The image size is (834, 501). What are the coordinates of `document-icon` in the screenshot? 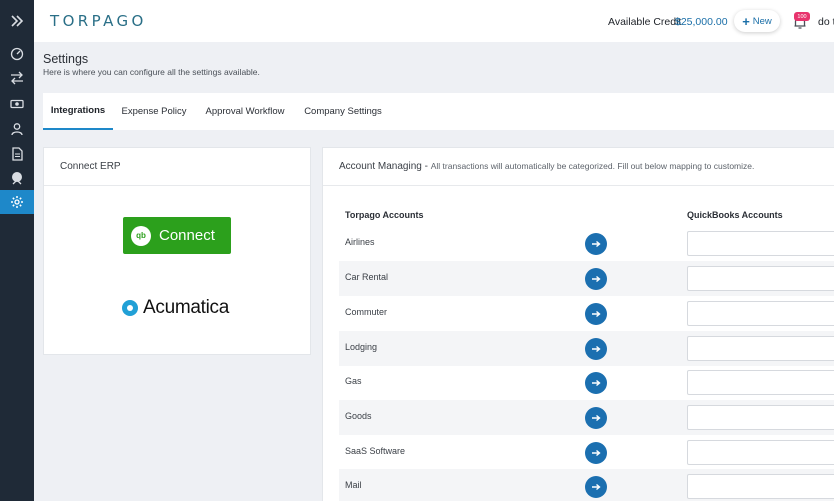 It's located at (17, 154).